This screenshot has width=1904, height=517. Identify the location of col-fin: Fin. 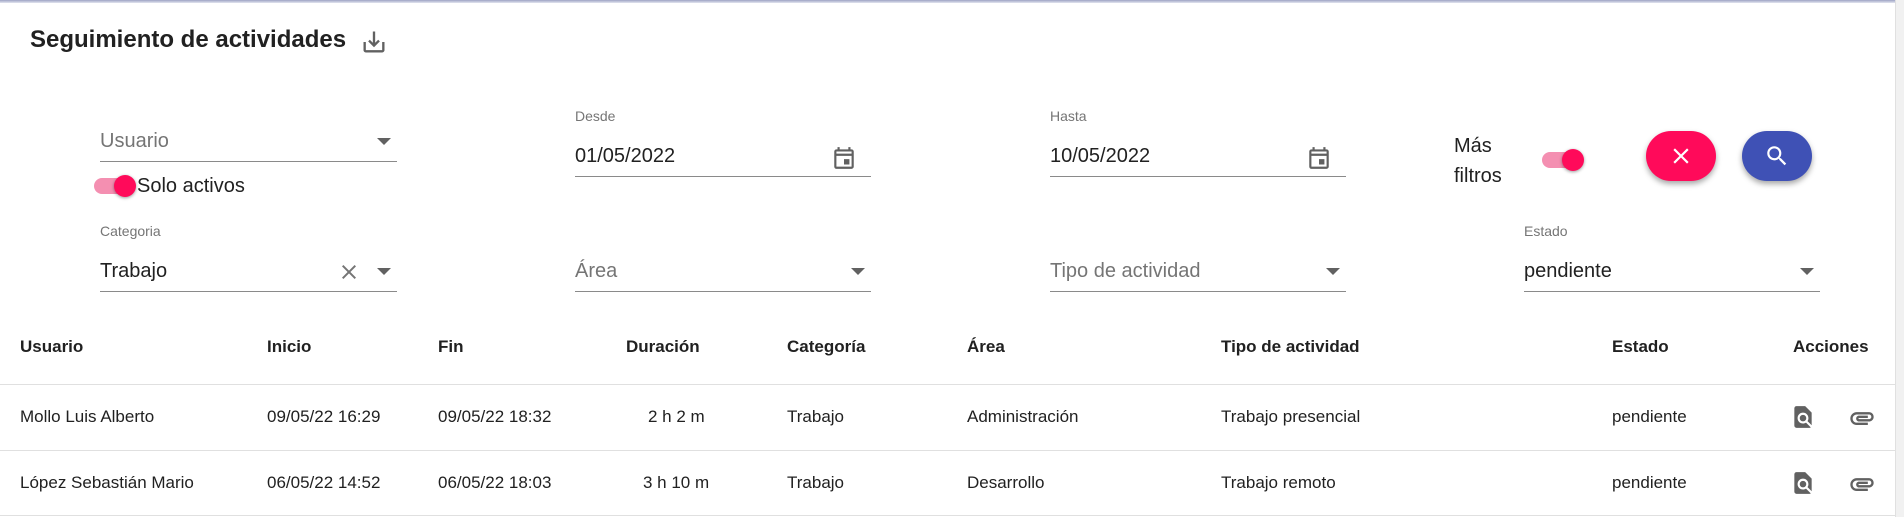
(451, 347).